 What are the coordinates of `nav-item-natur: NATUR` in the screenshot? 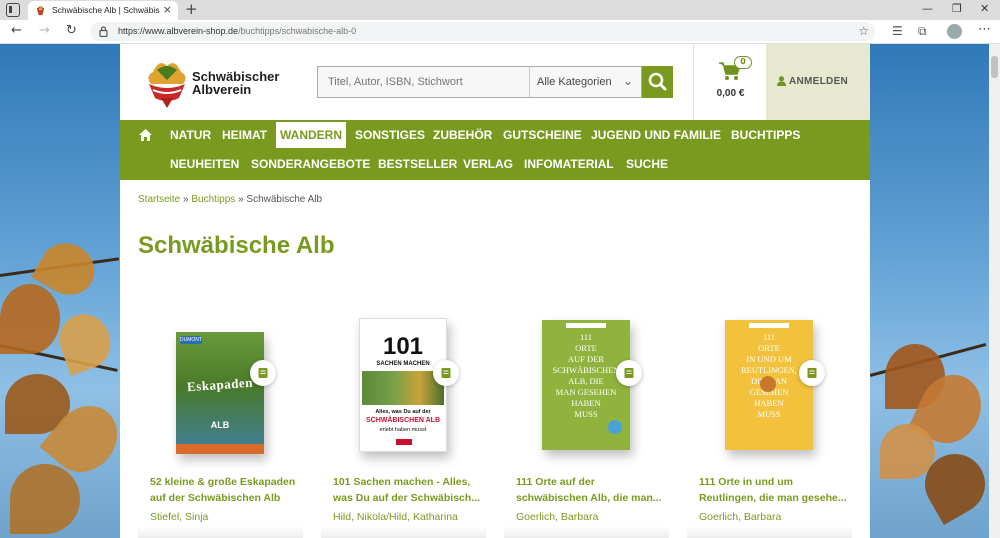 It's located at (190, 135).